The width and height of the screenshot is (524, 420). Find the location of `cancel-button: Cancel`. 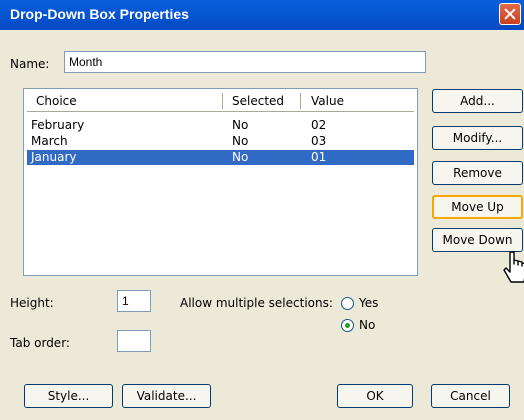

cancel-button: Cancel is located at coordinates (470, 396).